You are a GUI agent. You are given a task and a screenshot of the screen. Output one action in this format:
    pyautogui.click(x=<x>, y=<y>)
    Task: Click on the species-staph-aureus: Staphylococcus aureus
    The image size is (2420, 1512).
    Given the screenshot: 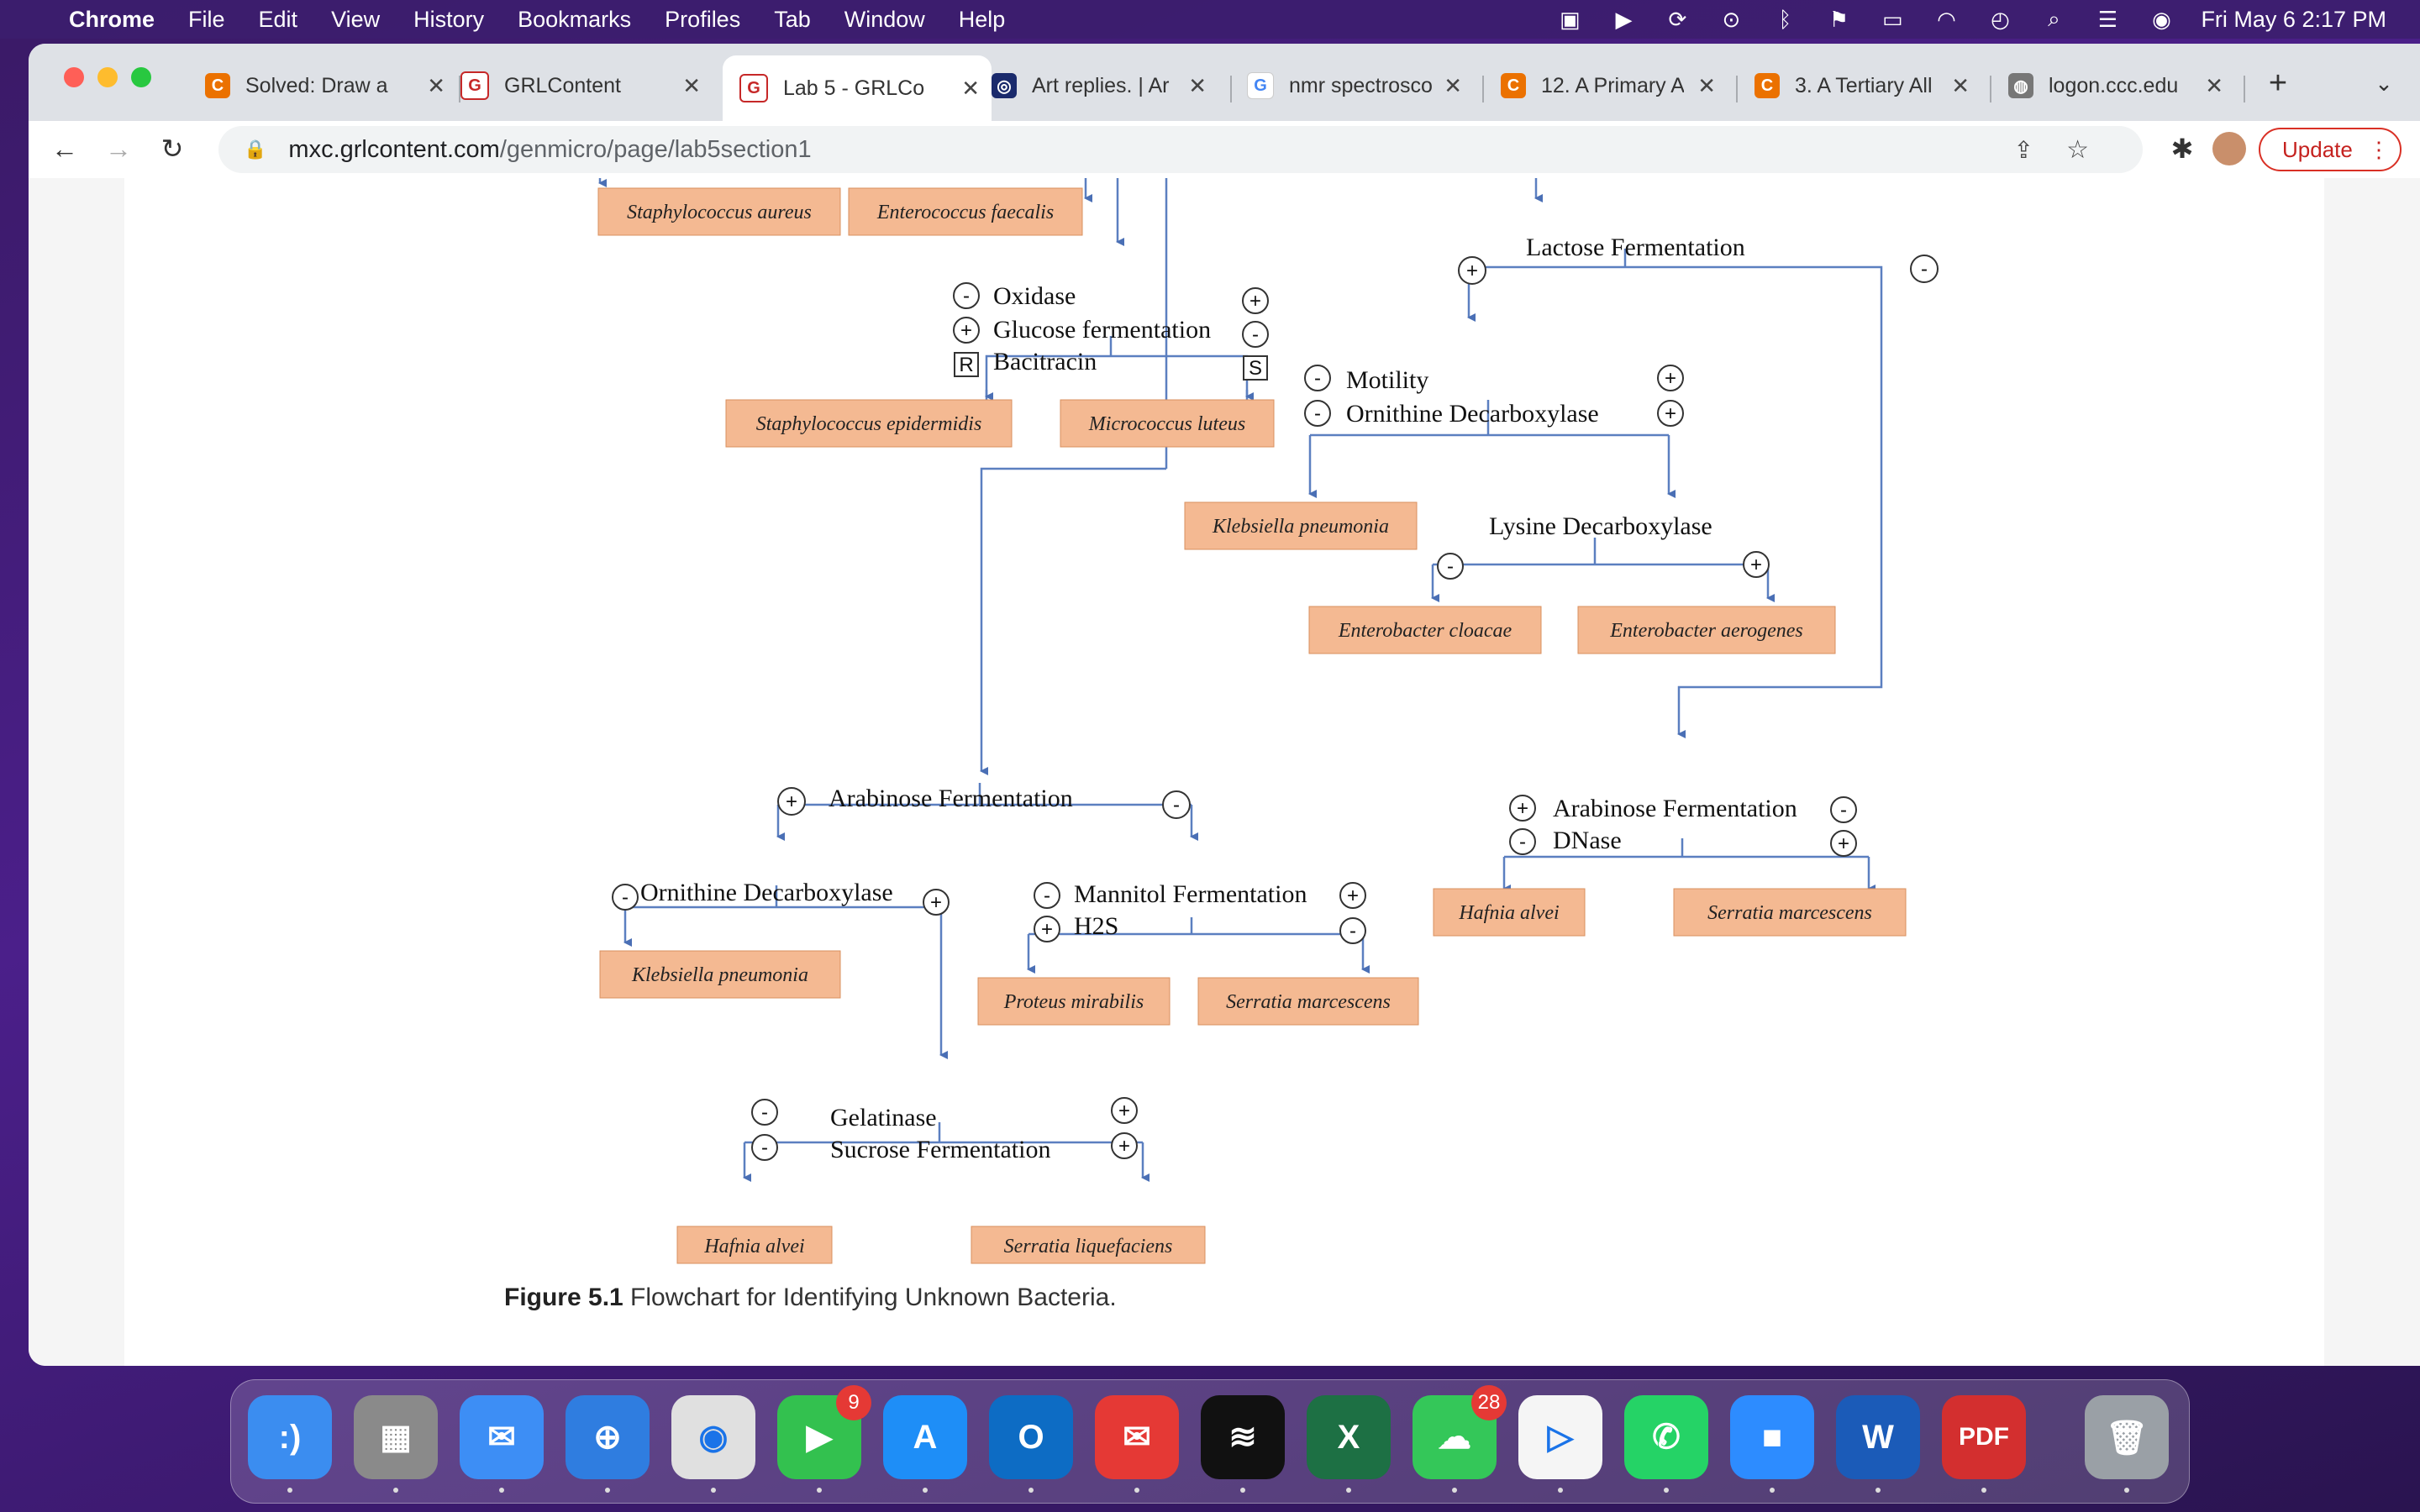 What is the action you would take?
    pyautogui.click(x=719, y=211)
    